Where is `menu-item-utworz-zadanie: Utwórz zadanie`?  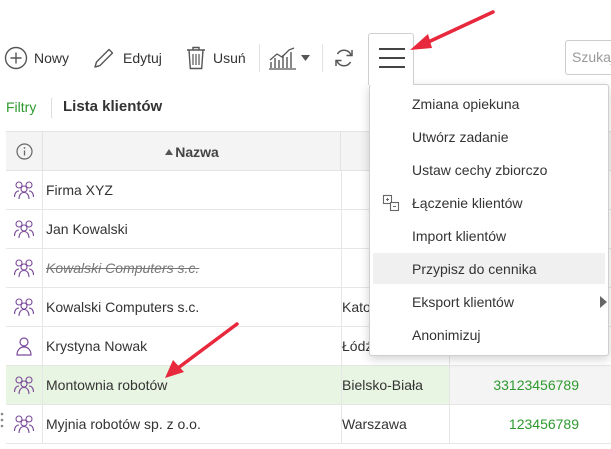 menu-item-utworz-zadanie: Utwórz zadanie is located at coordinates (489, 136).